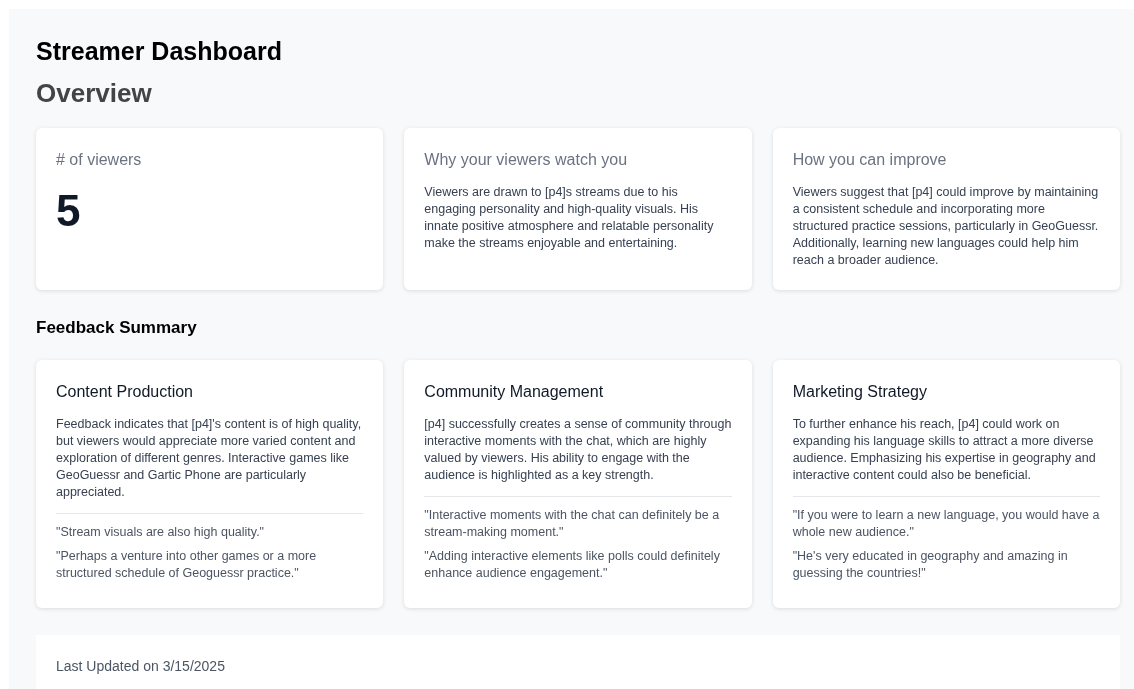 Image resolution: width=1134 pixels, height=689 pixels. I want to click on card-text: Viewers suggest that [p4] could improve by maintaining a consistent schedule and incorporating more structured practice sessions, particularly in GeoGuessr. Additionally, learning new languages could help him reach a broader audience., so click(946, 226).